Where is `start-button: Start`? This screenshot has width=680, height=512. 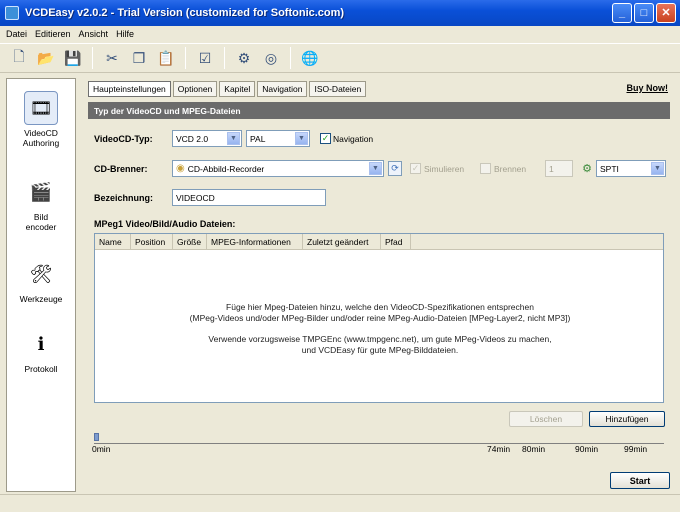 start-button: Start is located at coordinates (640, 480).